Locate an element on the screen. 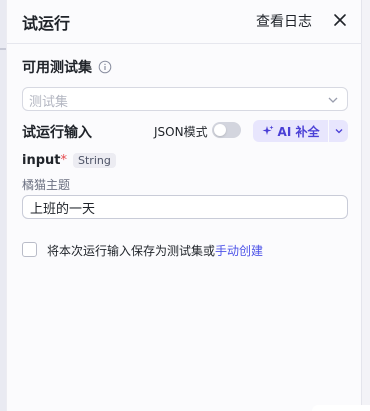 The height and width of the screenshot is (411, 370). run-input-label: 试运行输入 is located at coordinates (57, 133).